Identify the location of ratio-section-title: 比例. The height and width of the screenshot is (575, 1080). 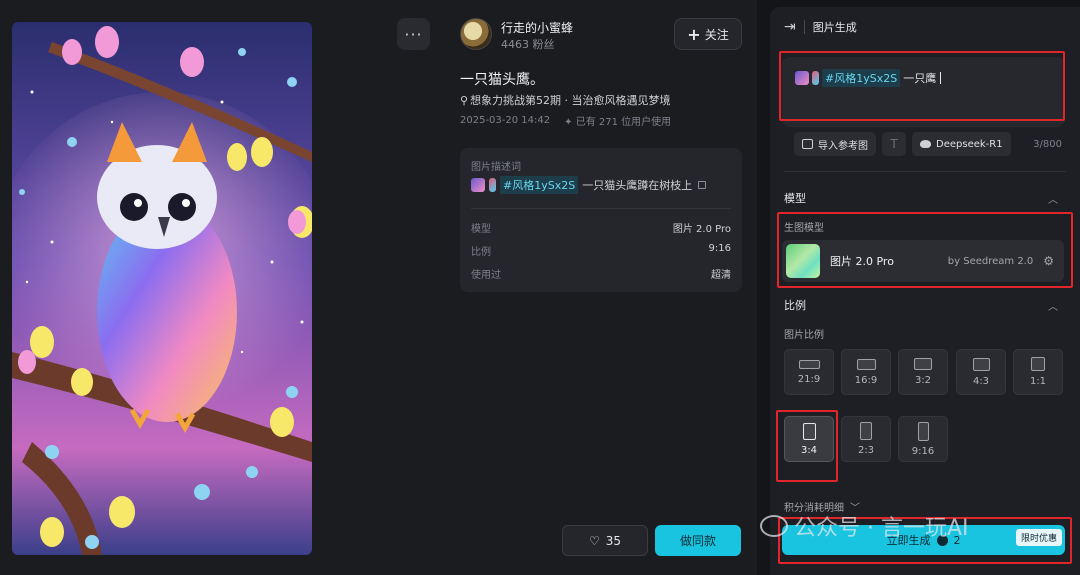
(795, 305).